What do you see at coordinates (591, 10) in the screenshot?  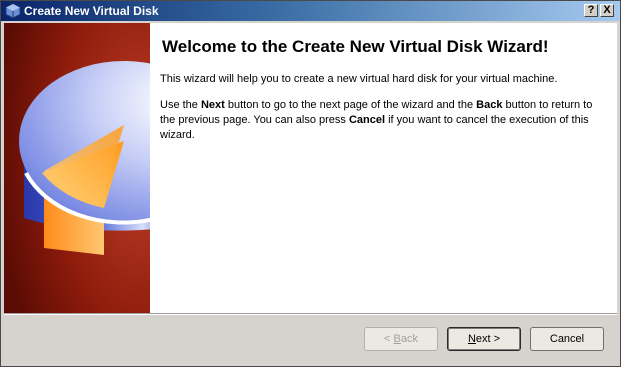 I see `help-button: ?` at bounding box center [591, 10].